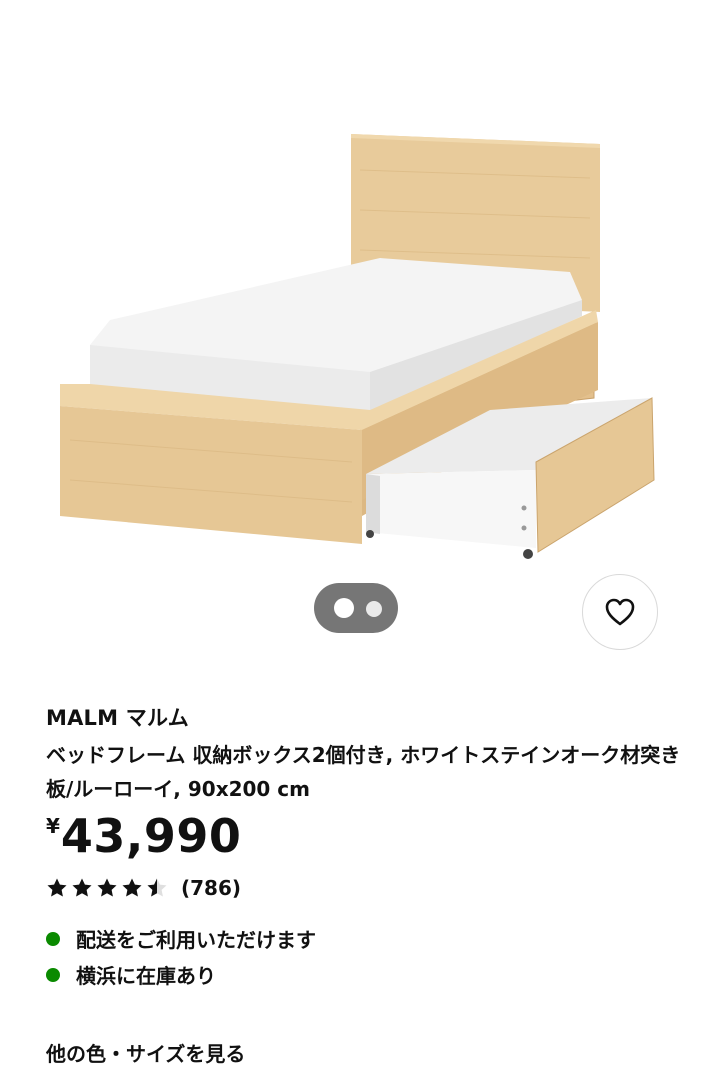  I want to click on product-name: MALM マルム, so click(117, 718).